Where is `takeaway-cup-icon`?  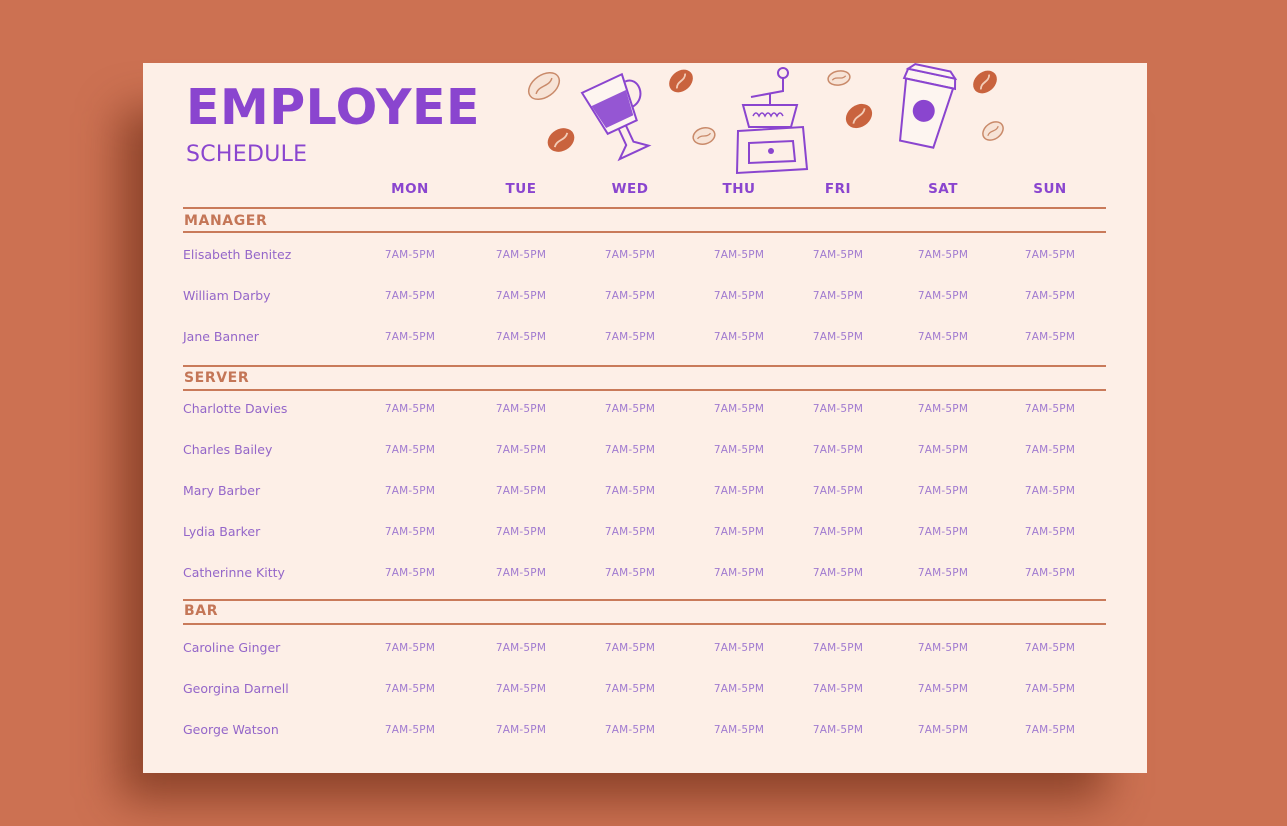
takeaway-cup-icon is located at coordinates (928, 106).